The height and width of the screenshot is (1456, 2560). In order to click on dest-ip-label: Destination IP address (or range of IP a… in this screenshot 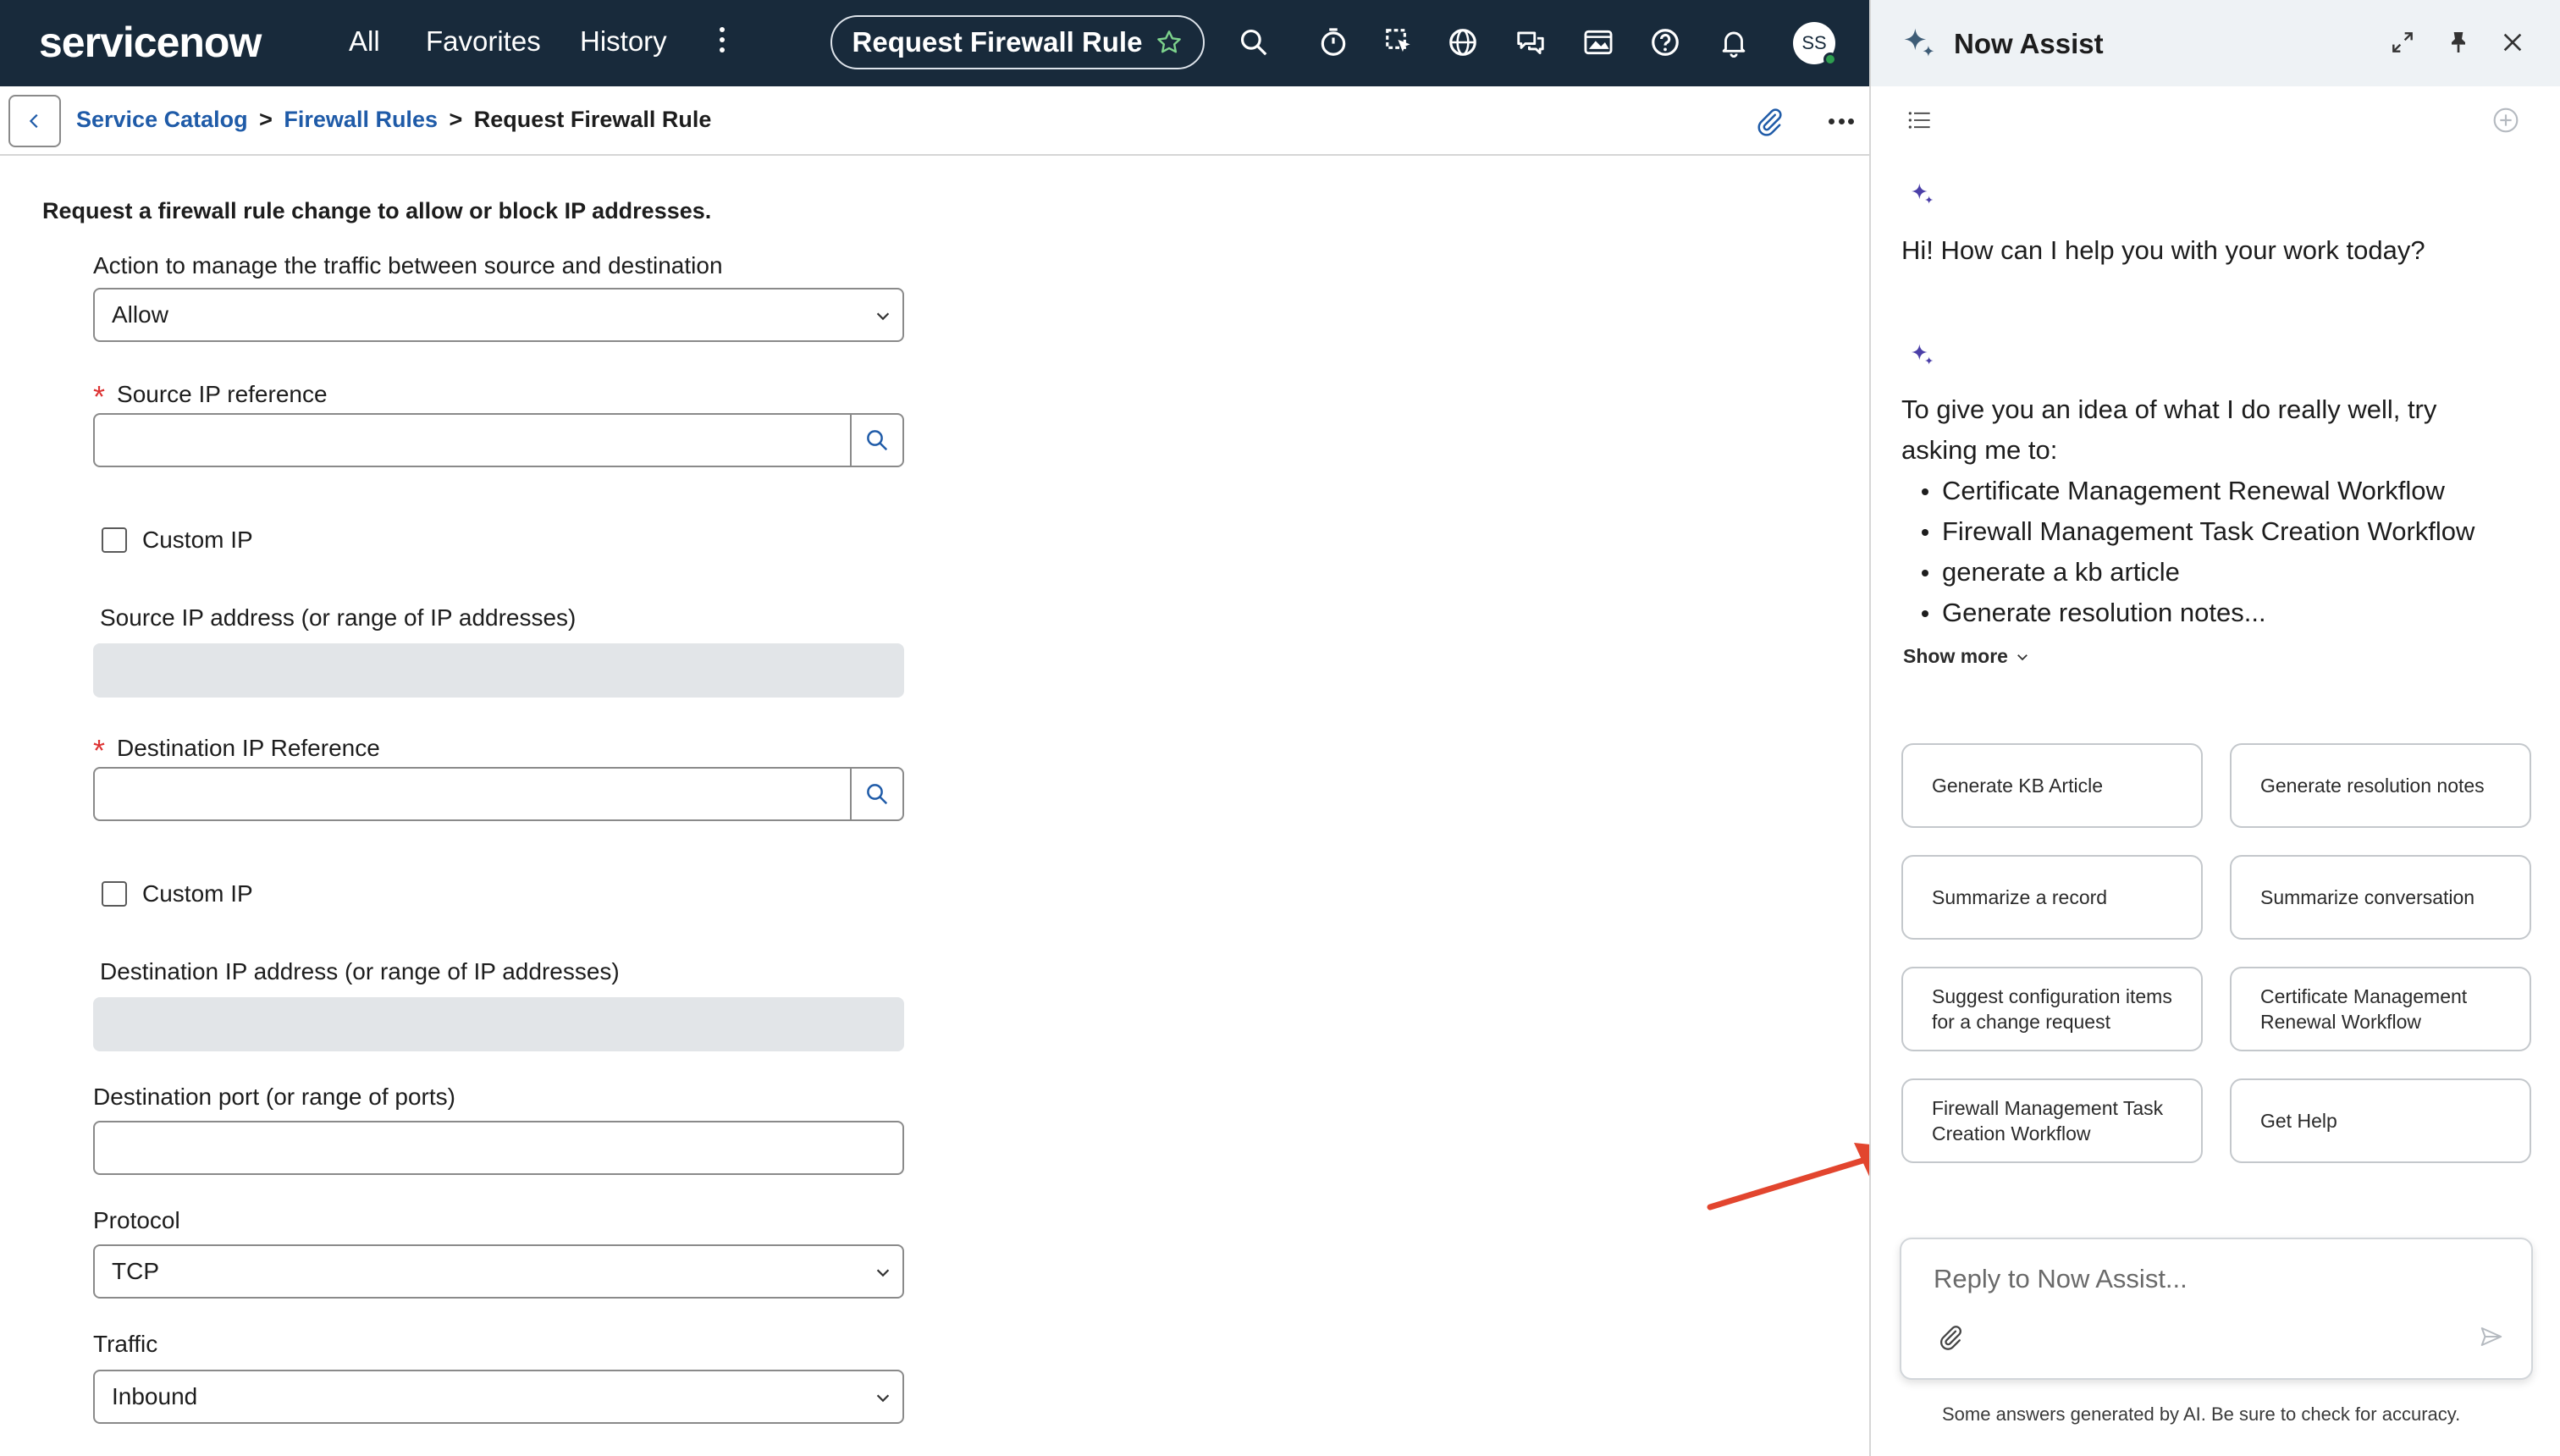, I will do `click(360, 971)`.